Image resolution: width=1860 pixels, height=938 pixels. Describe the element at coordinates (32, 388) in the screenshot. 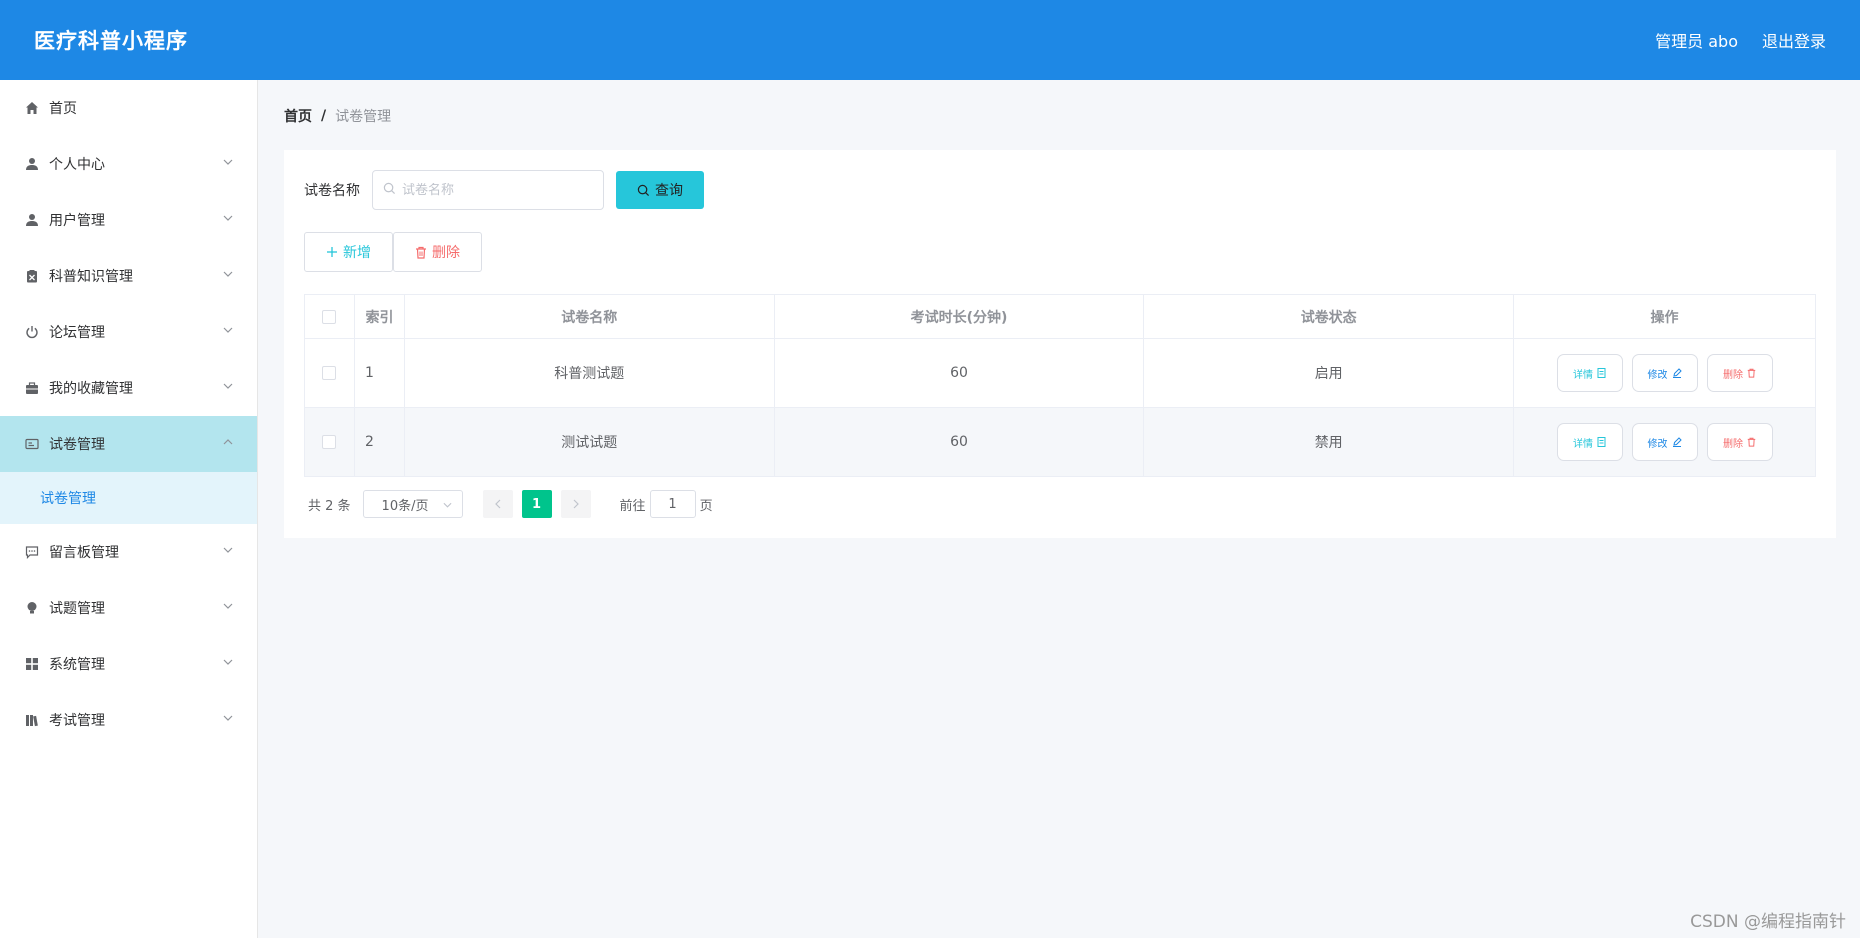

I see `briefcase-icon` at that location.